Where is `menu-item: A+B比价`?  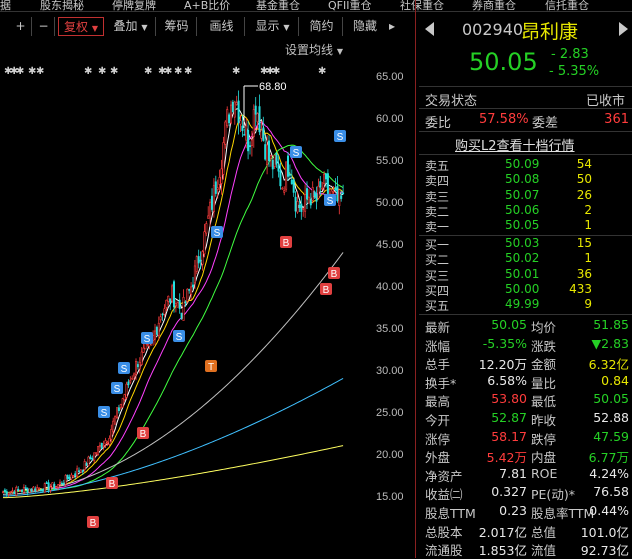
menu-item: A+B比价 is located at coordinates (207, 5).